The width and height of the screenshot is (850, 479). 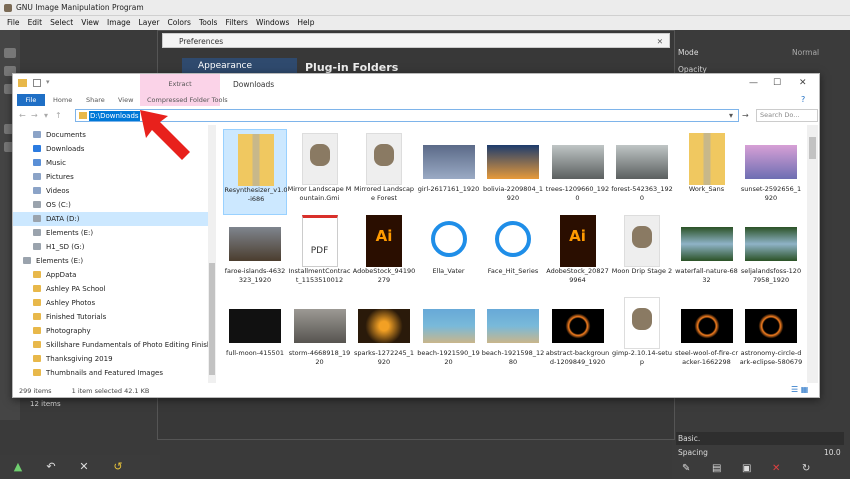 I want to click on refresh-icon: →, so click(x=745, y=115).